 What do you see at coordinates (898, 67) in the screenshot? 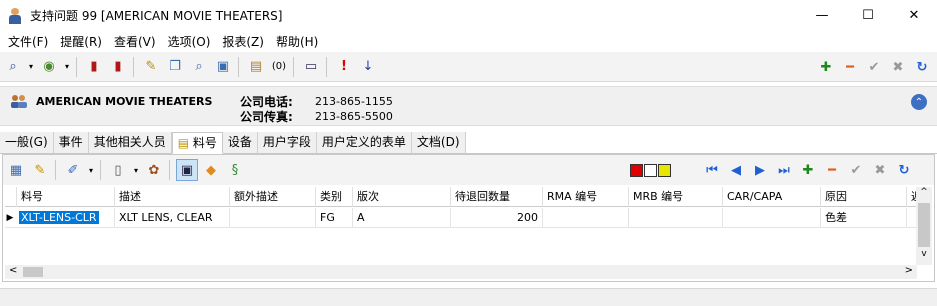
I see `cancel-icon: ✖` at bounding box center [898, 67].